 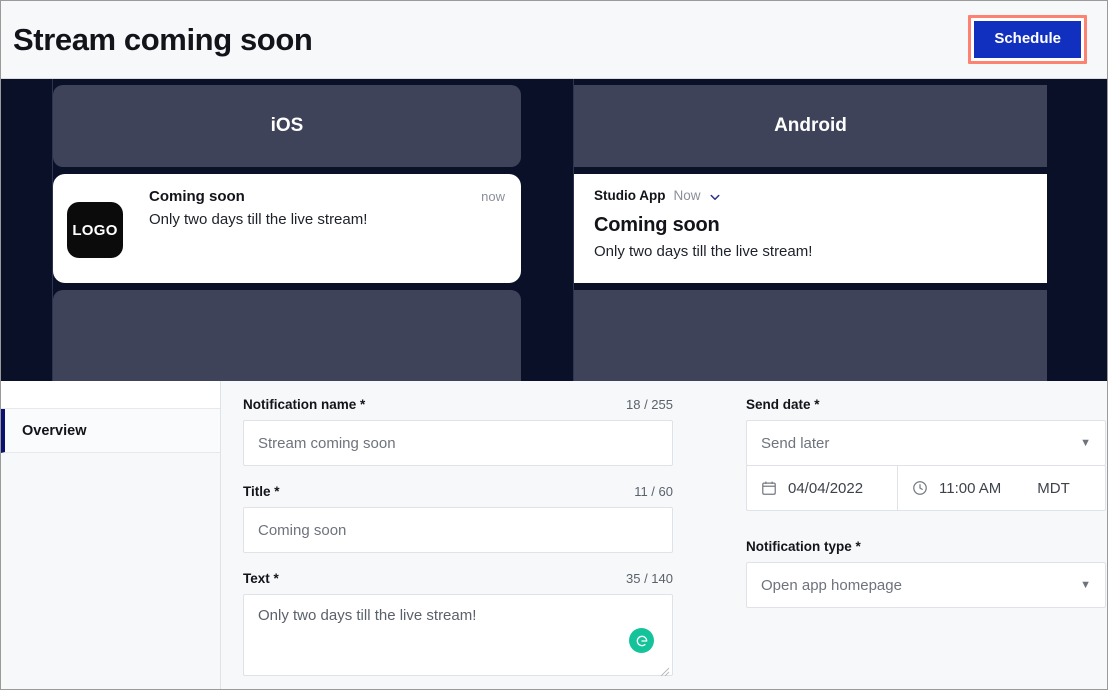 What do you see at coordinates (1053, 488) in the screenshot?
I see `timezone-label: MDT` at bounding box center [1053, 488].